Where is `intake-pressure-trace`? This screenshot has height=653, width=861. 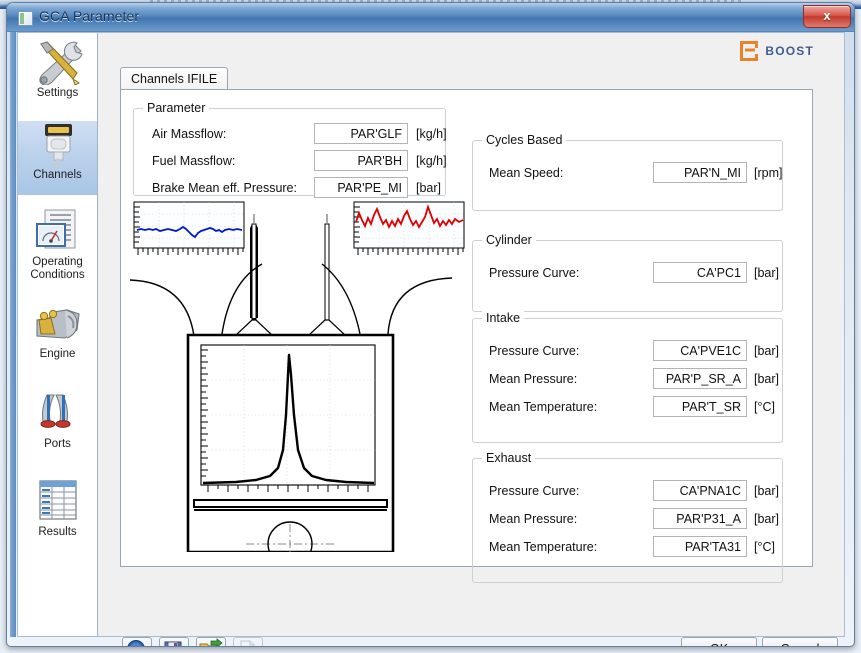
intake-pressure-trace is located at coordinates (189, 228).